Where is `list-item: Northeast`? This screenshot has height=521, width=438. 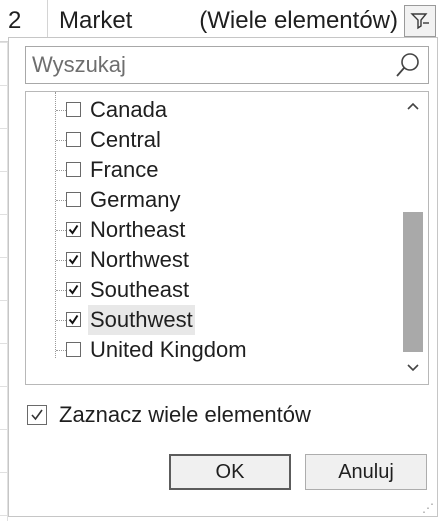 list-item: Northeast is located at coordinates (212, 230).